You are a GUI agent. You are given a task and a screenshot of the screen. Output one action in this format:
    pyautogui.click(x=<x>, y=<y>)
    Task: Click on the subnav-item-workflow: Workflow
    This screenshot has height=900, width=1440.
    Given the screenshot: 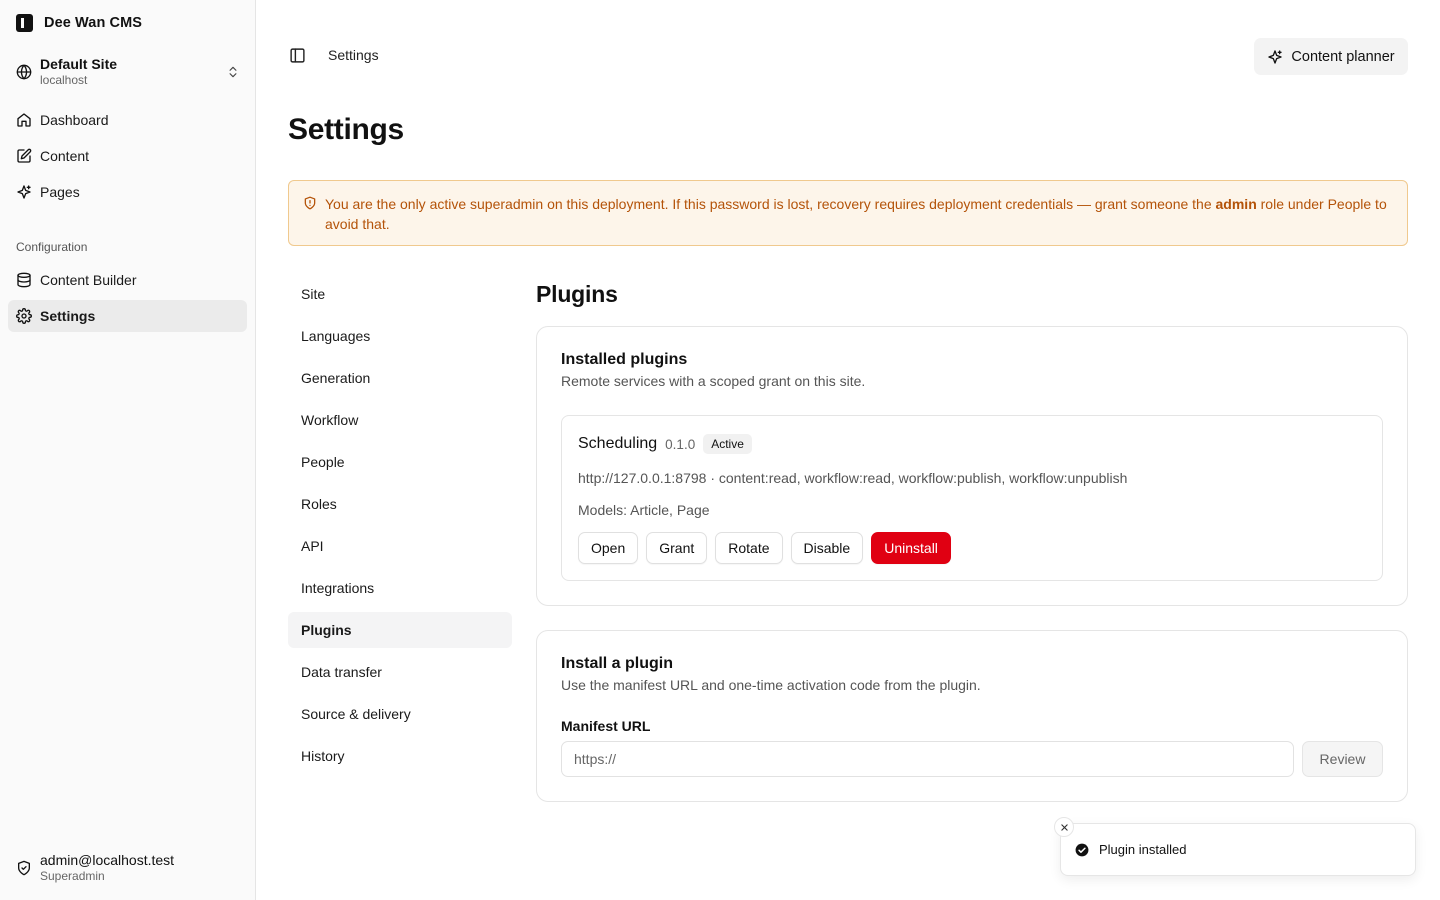 What is the action you would take?
    pyautogui.click(x=400, y=420)
    